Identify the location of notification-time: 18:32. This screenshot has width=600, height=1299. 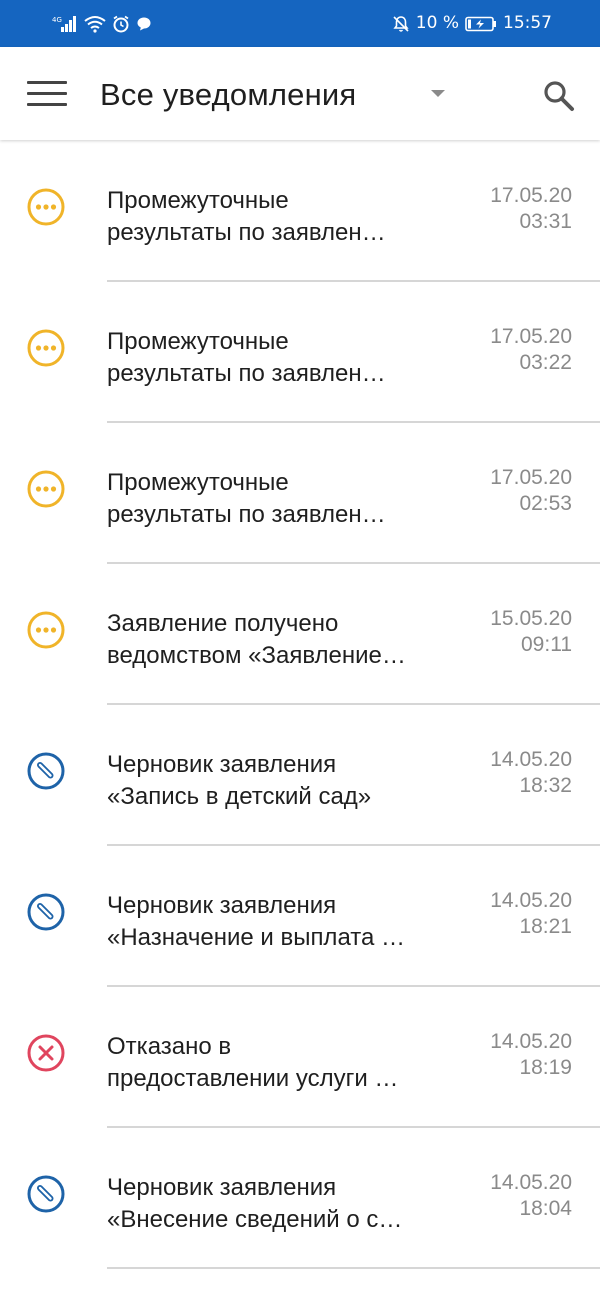
(545, 785).